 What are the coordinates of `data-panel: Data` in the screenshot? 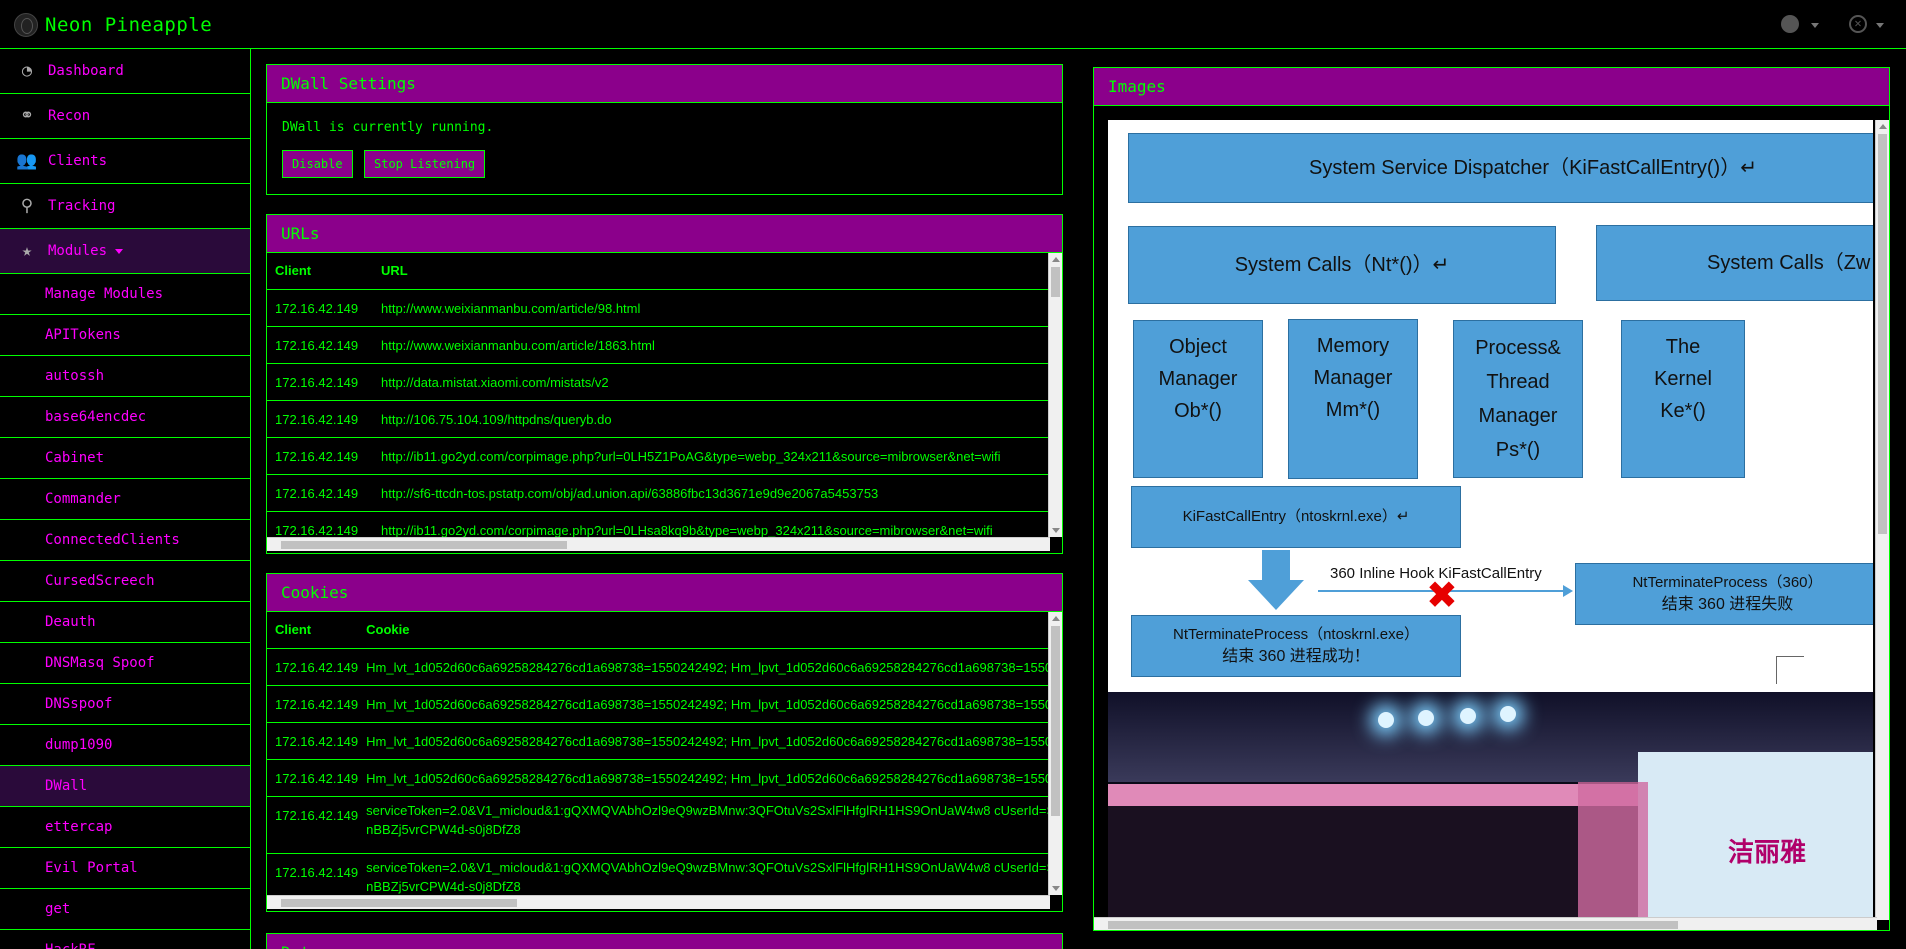 It's located at (664, 941).